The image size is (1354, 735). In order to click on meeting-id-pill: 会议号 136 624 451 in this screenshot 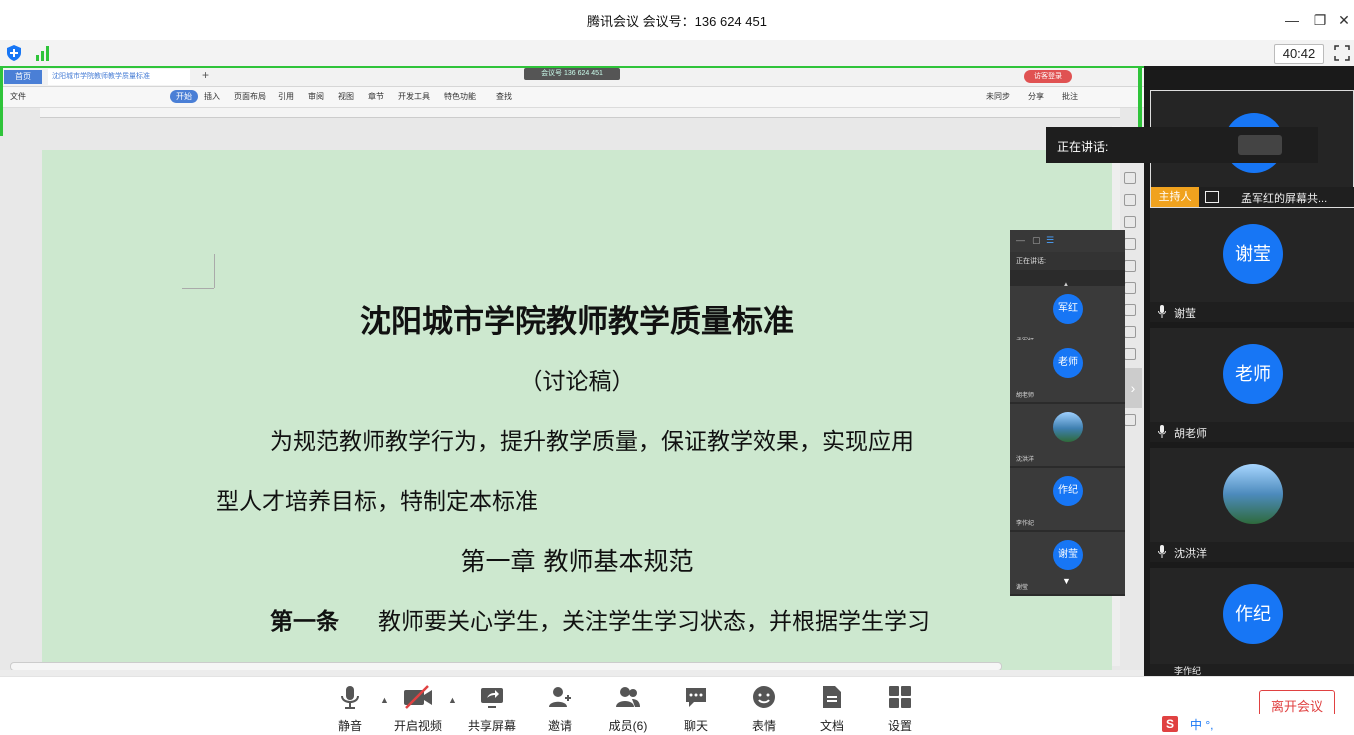, I will do `click(572, 74)`.